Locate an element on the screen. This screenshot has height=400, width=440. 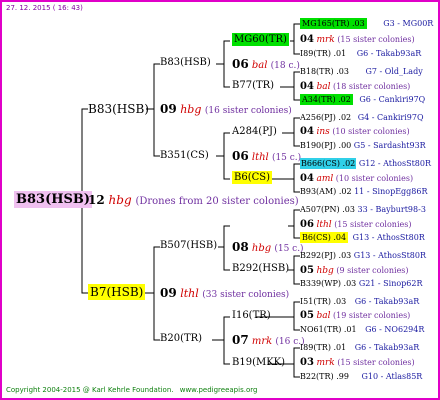
g4-row-2: I89(TR) .01 G6 - Takab93aR is located at coordinates (360, 54).